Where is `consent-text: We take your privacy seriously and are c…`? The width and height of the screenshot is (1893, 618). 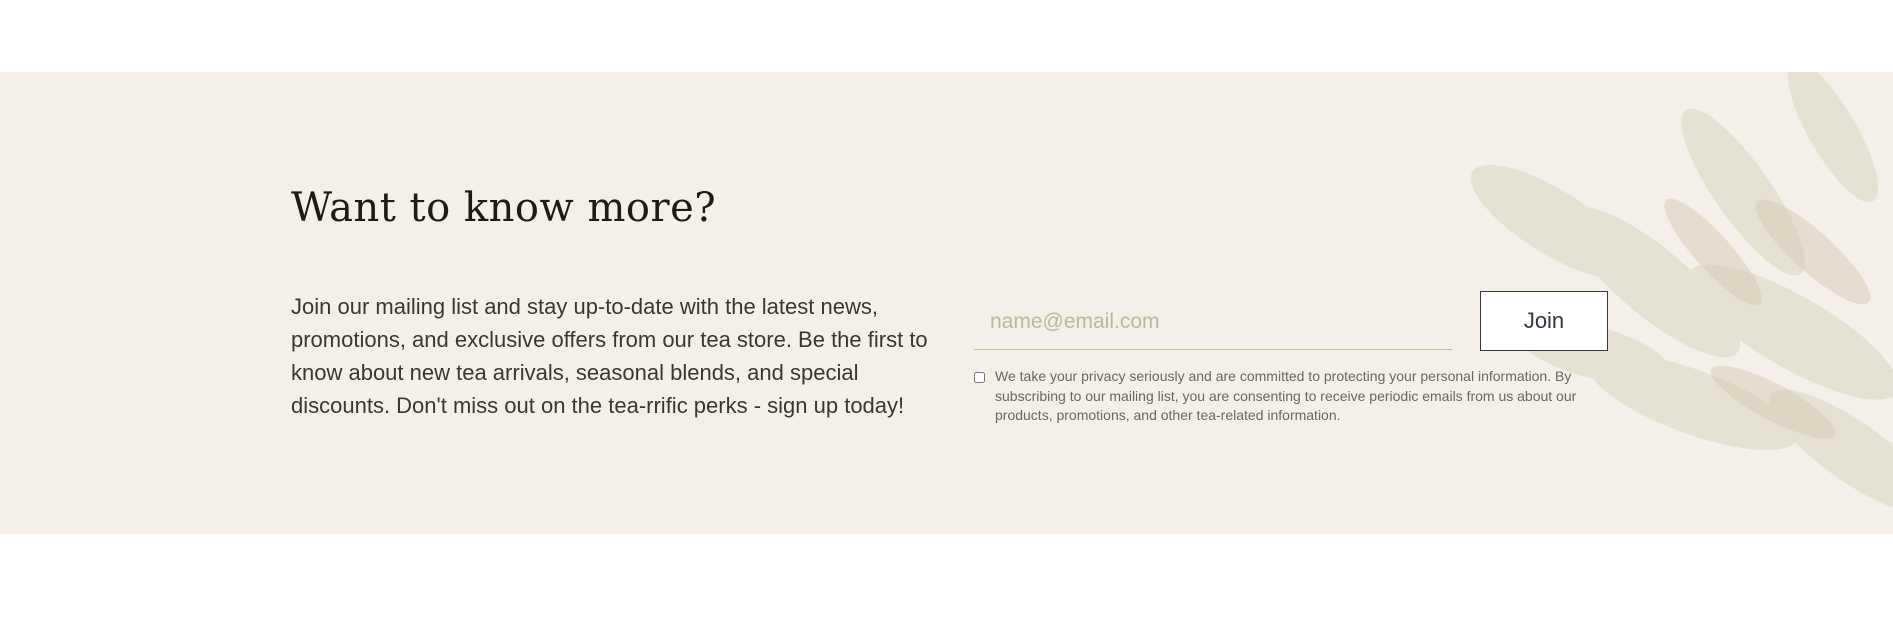 consent-text: We take your privacy seriously and are c… is located at coordinates (1286, 395).